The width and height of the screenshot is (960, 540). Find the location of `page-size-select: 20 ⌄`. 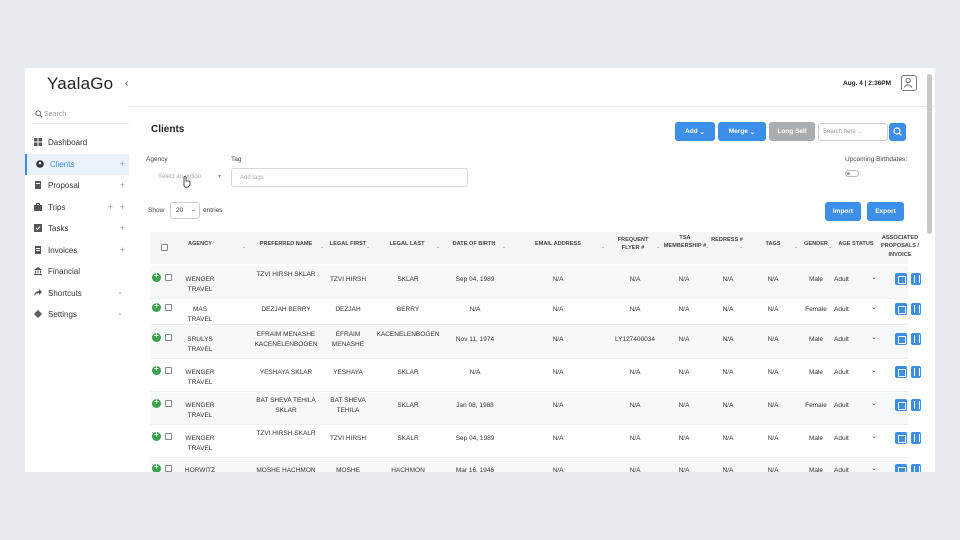

page-size-select: 20 ⌄ is located at coordinates (185, 210).